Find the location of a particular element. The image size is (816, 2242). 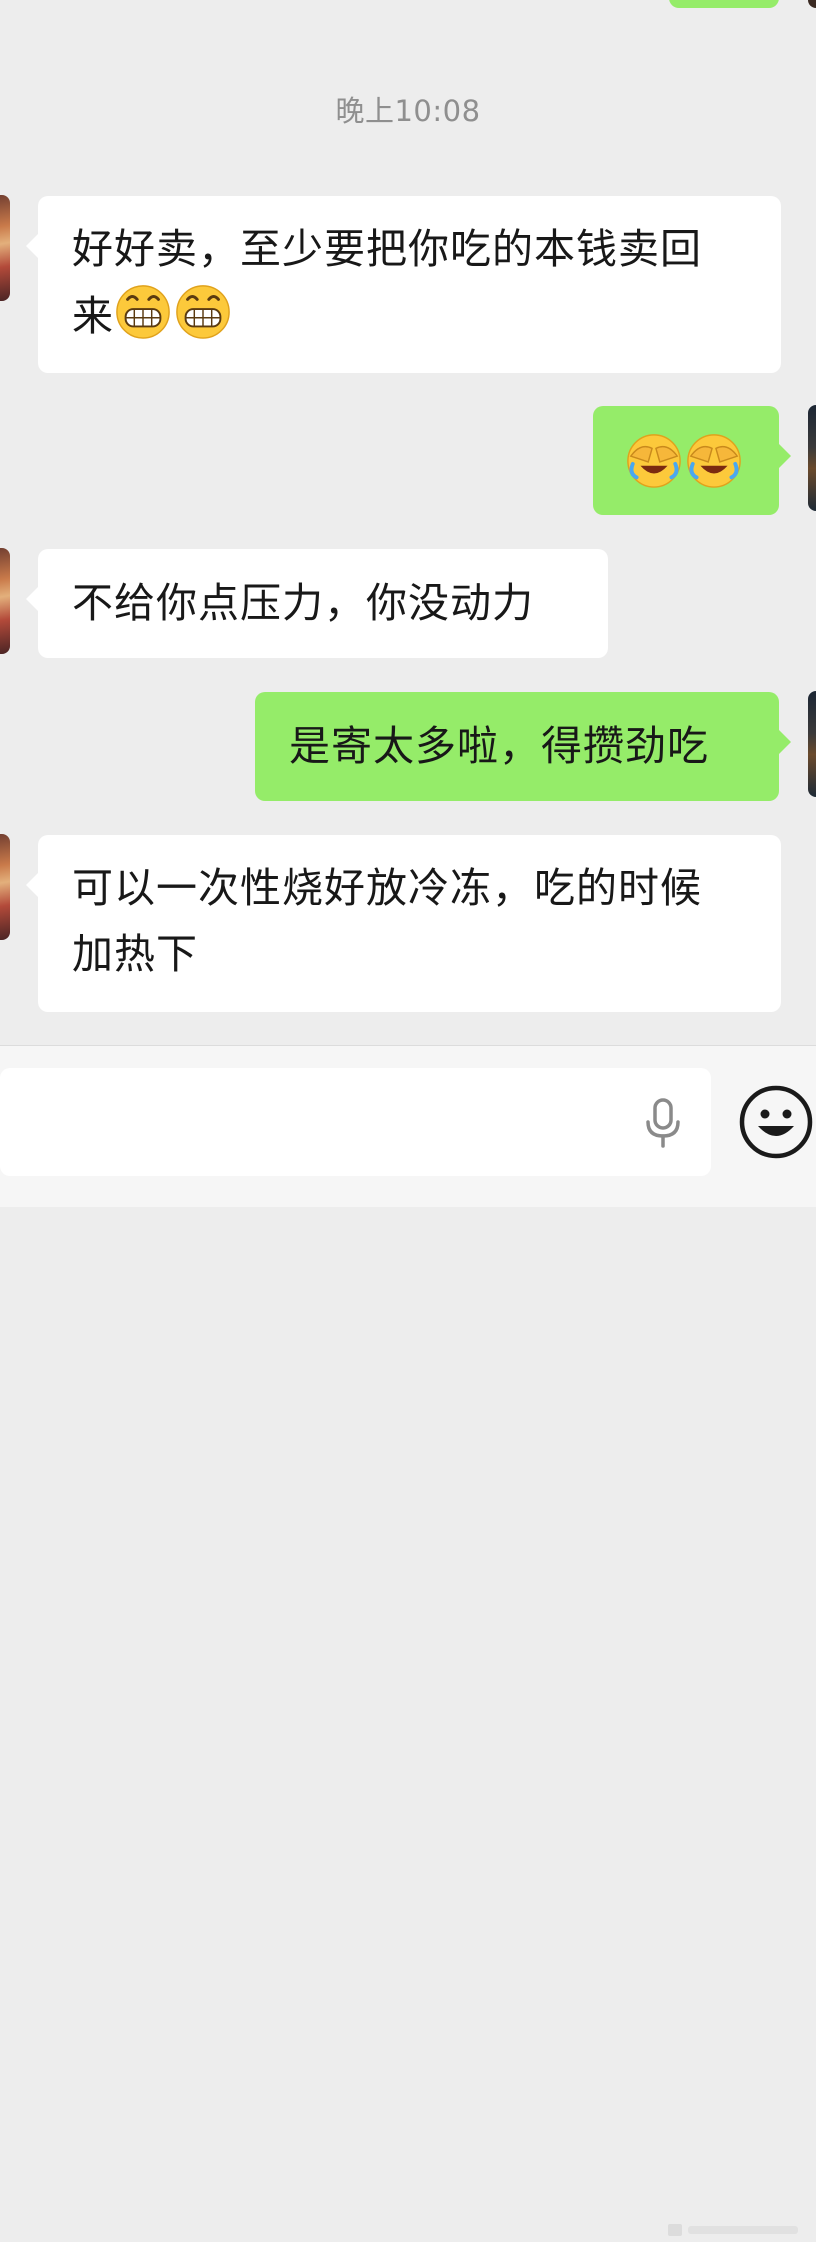

outgoing-message-bubble: 是寄太多啦，得攒劲吃 is located at coordinates (523, 746).